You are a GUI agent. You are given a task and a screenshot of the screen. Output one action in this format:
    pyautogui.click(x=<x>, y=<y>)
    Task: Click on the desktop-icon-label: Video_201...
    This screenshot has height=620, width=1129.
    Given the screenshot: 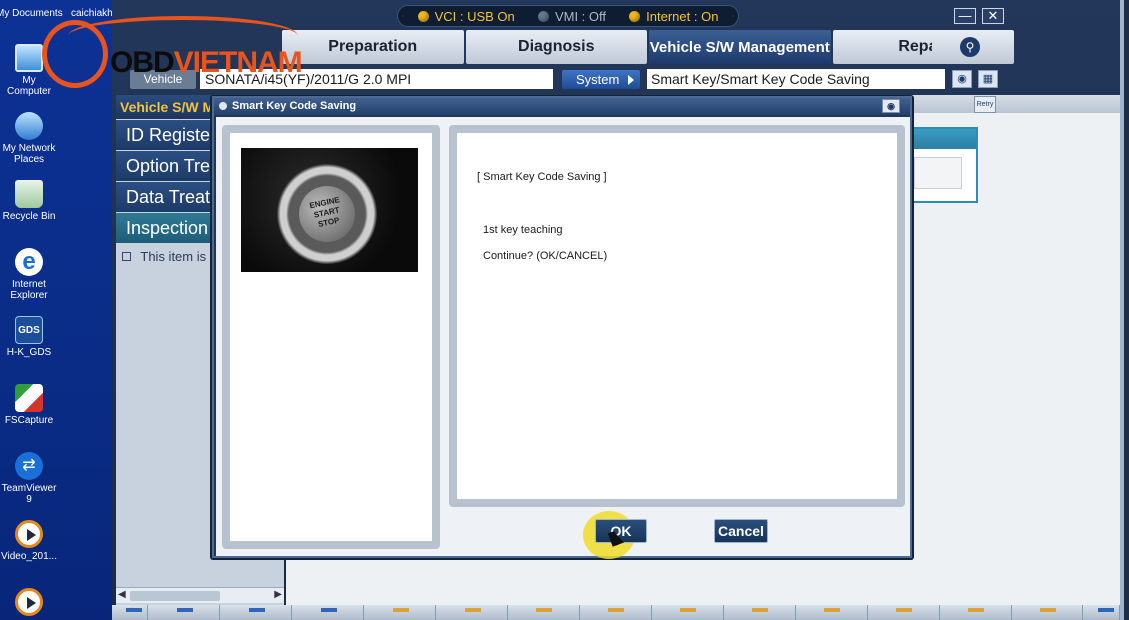 What is the action you would take?
    pyautogui.click(x=29, y=556)
    